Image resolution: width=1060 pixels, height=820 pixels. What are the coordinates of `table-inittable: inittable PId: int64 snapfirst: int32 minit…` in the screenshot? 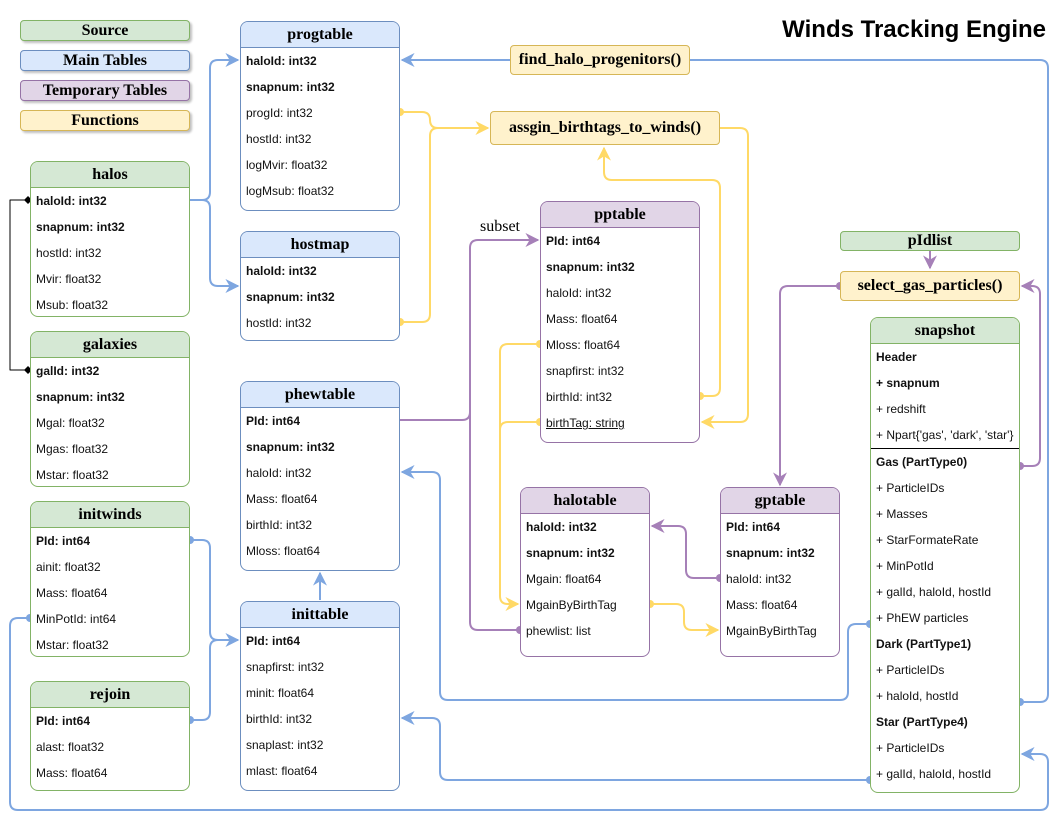 It's located at (320, 696).